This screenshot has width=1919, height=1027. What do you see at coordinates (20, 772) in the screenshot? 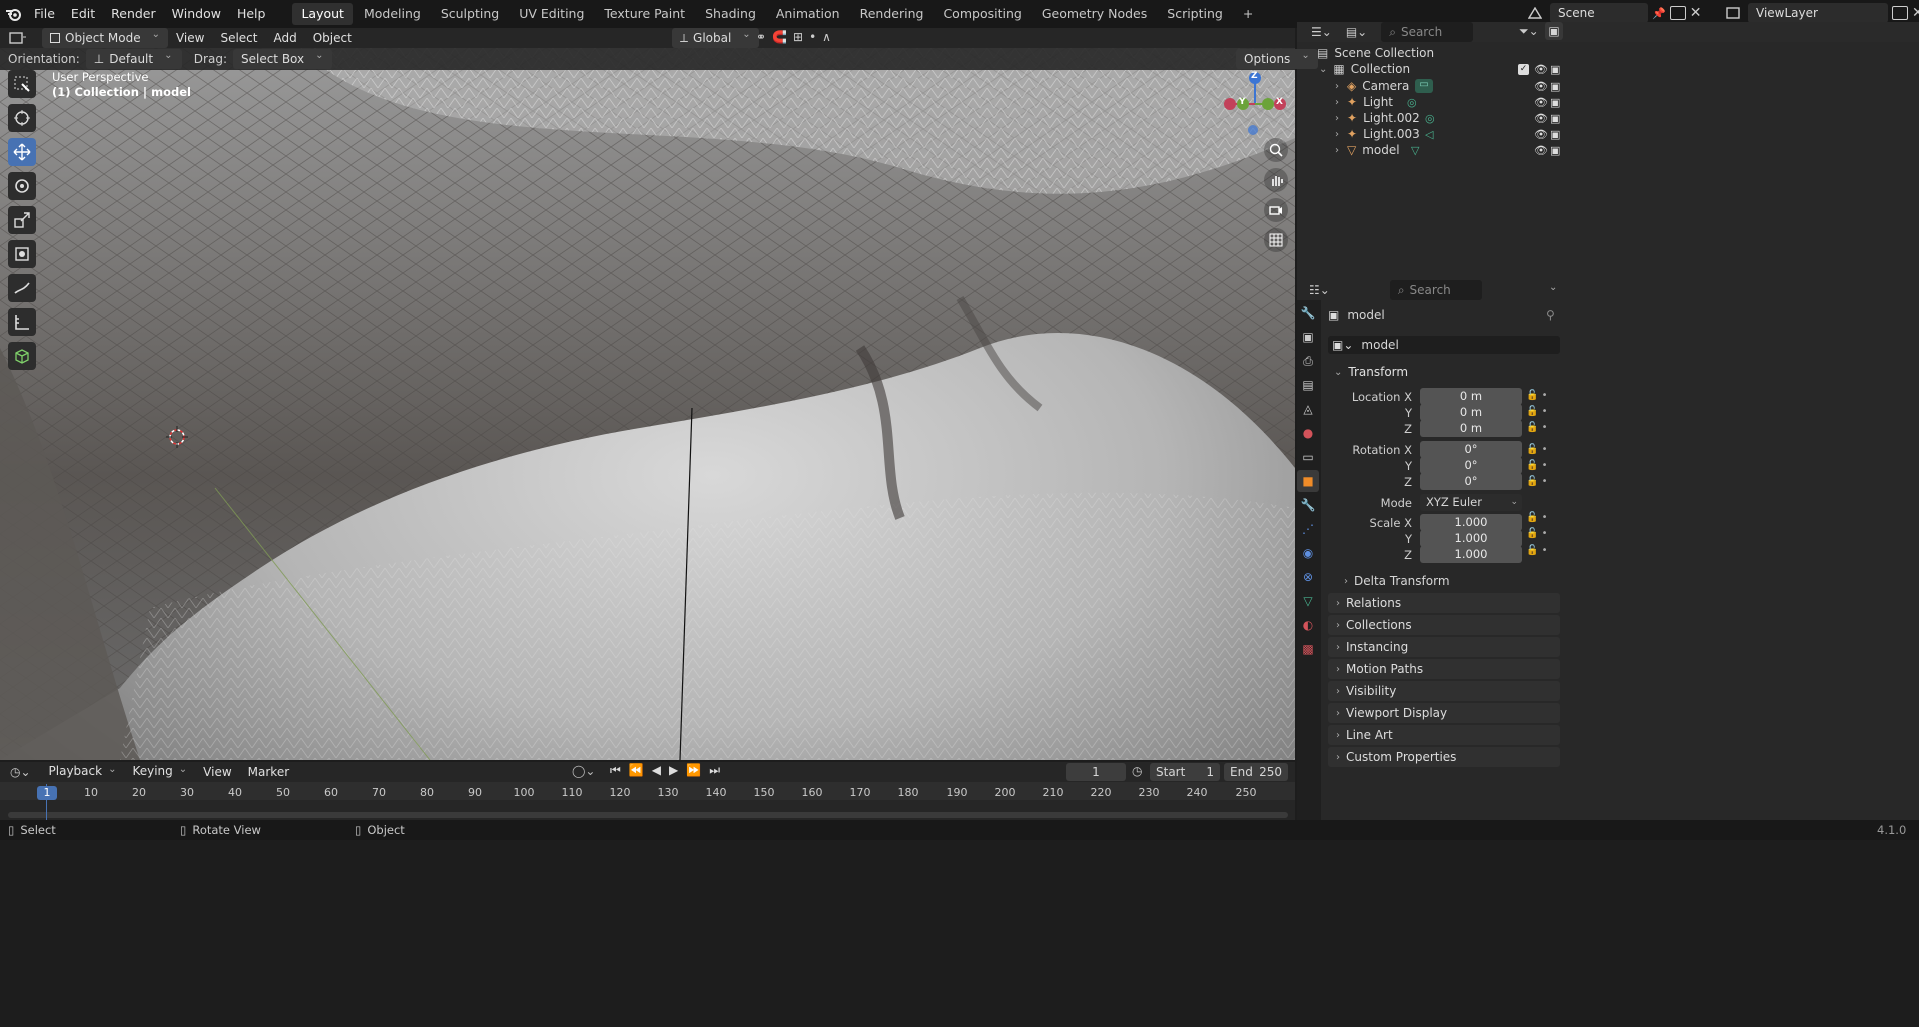
I see `timeline-editor-type-icon: ◷⌄` at bounding box center [20, 772].